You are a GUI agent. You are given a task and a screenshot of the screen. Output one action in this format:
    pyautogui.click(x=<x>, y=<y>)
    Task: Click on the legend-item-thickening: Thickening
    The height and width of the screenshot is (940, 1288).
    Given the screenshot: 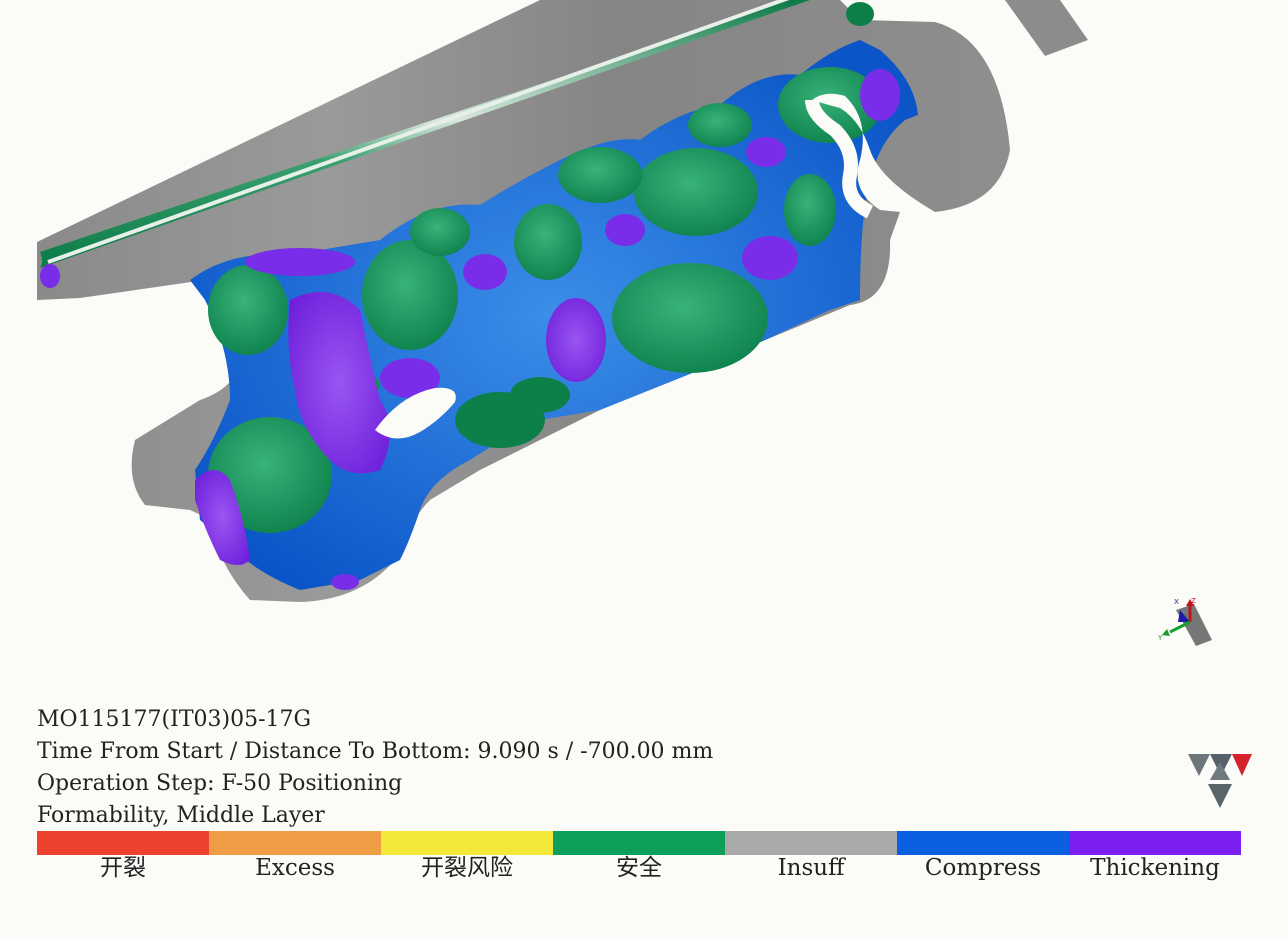 What is the action you would take?
    pyautogui.click(x=1155, y=861)
    